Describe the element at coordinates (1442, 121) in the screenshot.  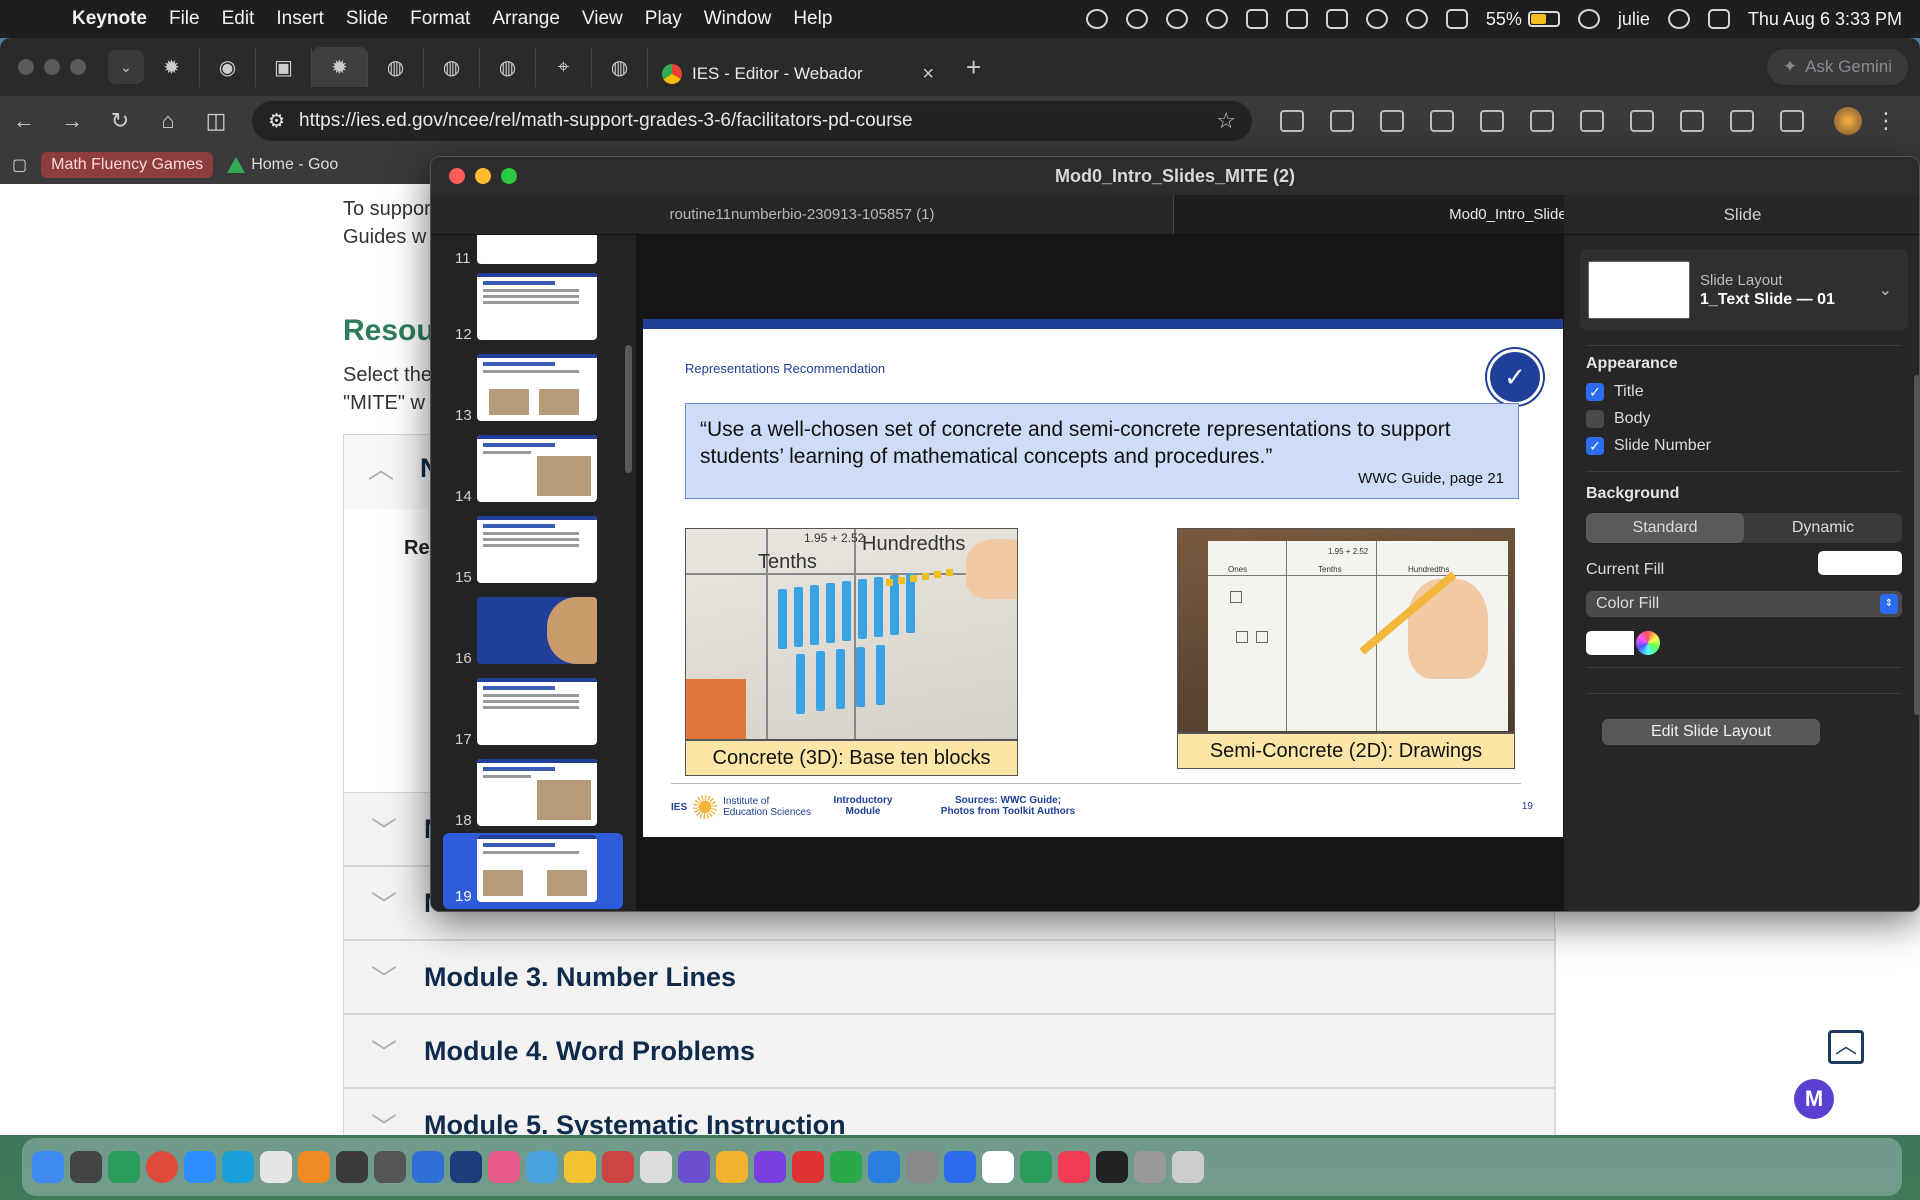
I see `reading-list-icon` at that location.